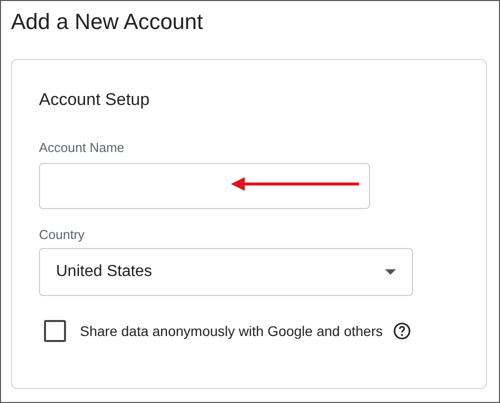 The height and width of the screenshot is (403, 500). Describe the element at coordinates (107, 22) in the screenshot. I see `page-title: Add a New Account` at that location.